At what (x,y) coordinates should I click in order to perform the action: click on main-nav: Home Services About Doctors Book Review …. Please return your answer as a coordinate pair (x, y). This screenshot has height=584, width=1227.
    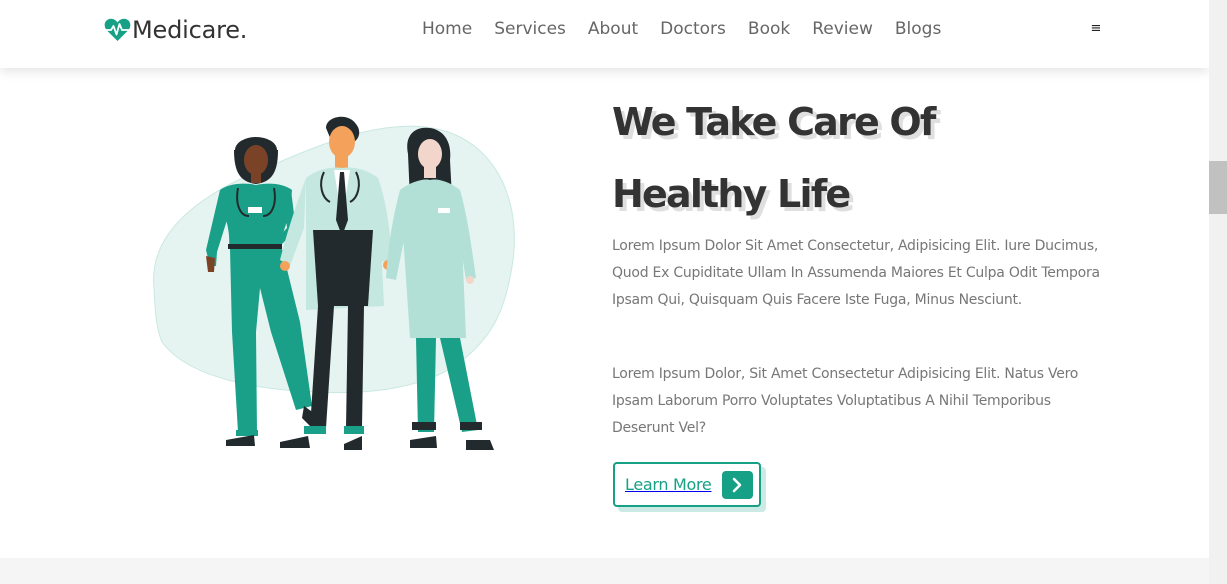
    Looking at the image, I should click on (681, 29).